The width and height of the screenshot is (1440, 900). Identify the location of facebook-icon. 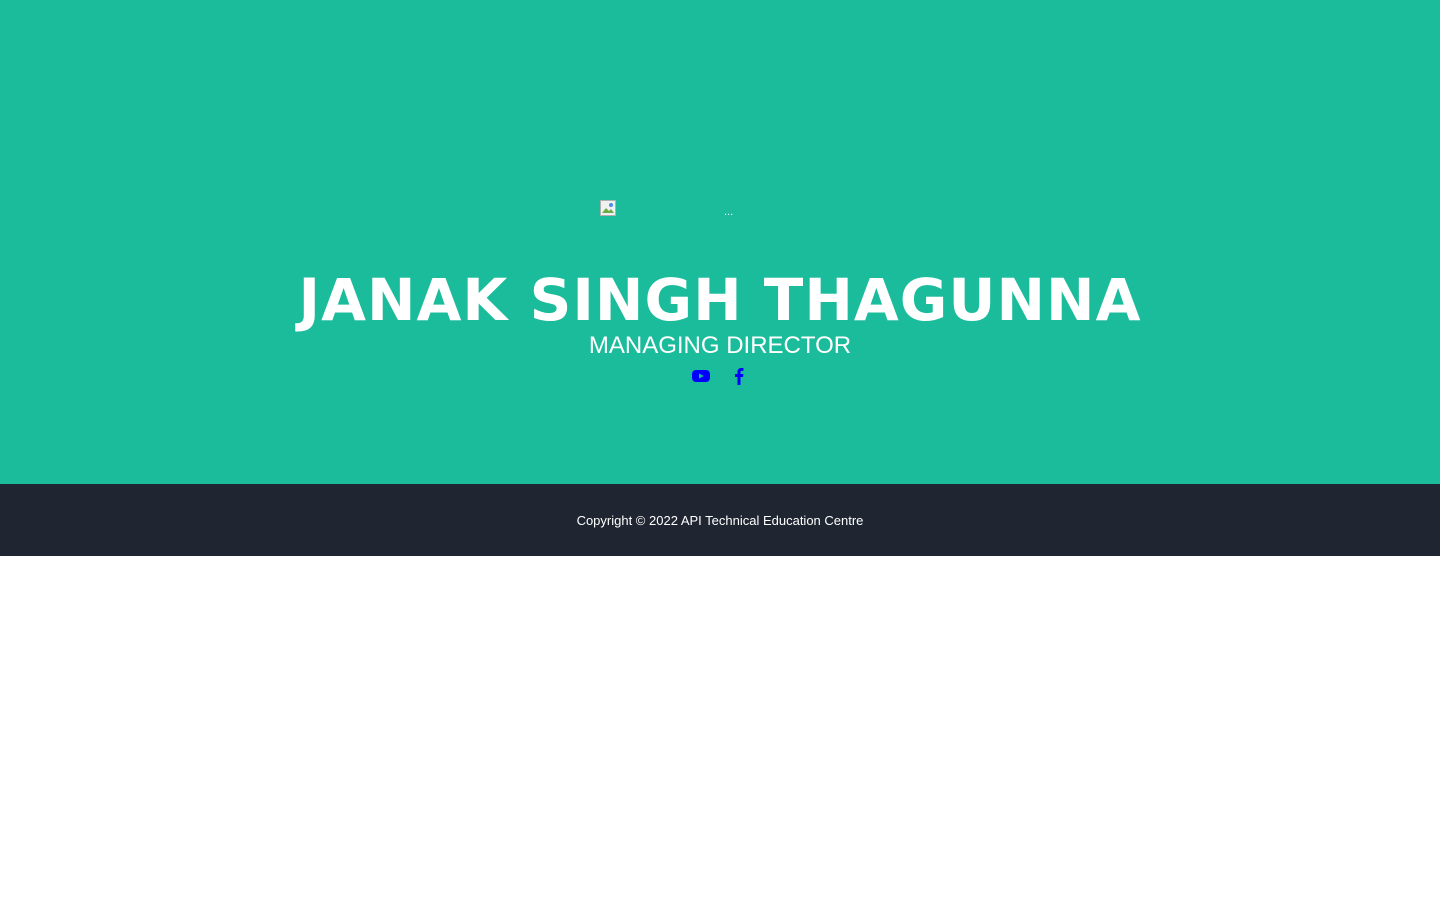
(739, 376).